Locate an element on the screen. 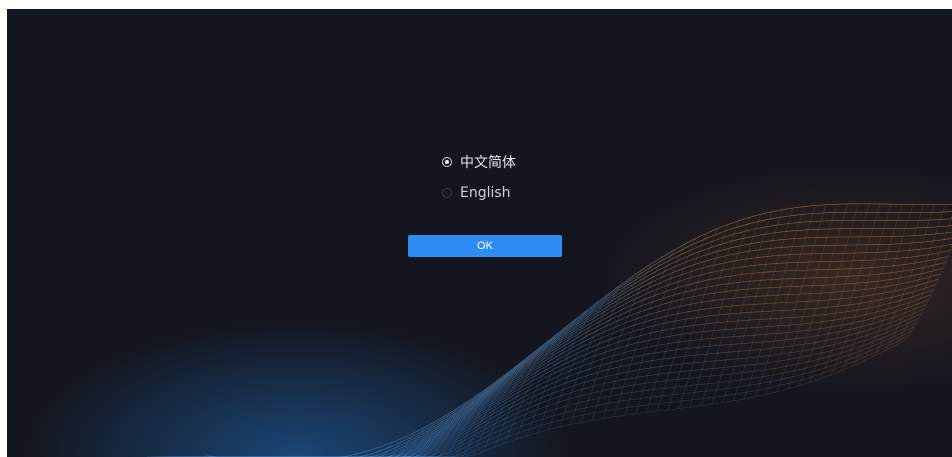 The height and width of the screenshot is (457, 952). language-dialog: 中文简体 English OK is located at coordinates (486, 204).